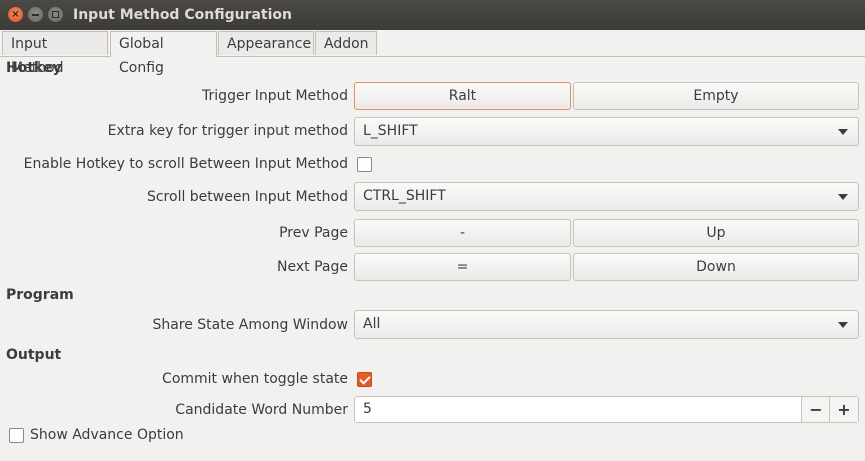 The height and width of the screenshot is (461, 865). What do you see at coordinates (843, 409) in the screenshot?
I see `increment-button: +` at bounding box center [843, 409].